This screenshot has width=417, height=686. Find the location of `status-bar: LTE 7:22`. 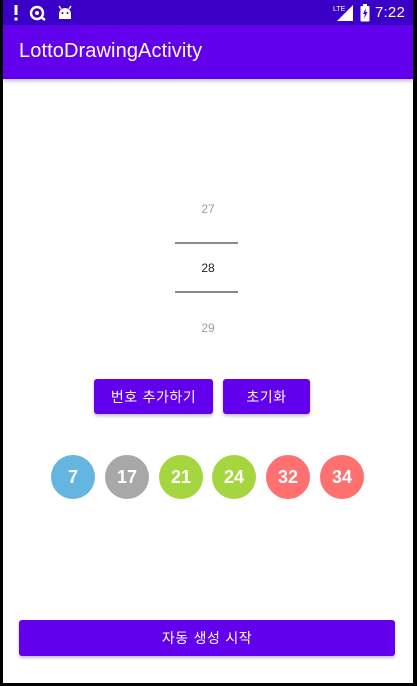

status-bar: LTE 7:22 is located at coordinates (208, 12).